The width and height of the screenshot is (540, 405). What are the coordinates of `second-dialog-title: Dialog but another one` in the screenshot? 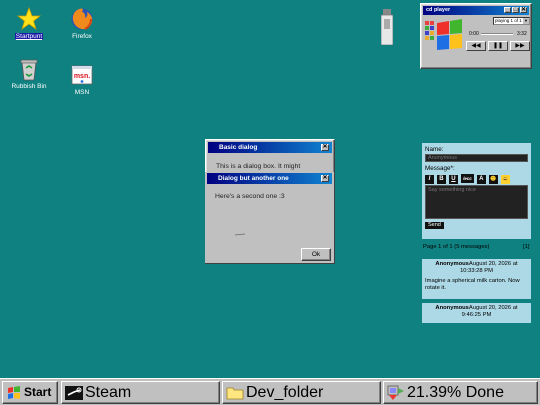 It's located at (253, 178).